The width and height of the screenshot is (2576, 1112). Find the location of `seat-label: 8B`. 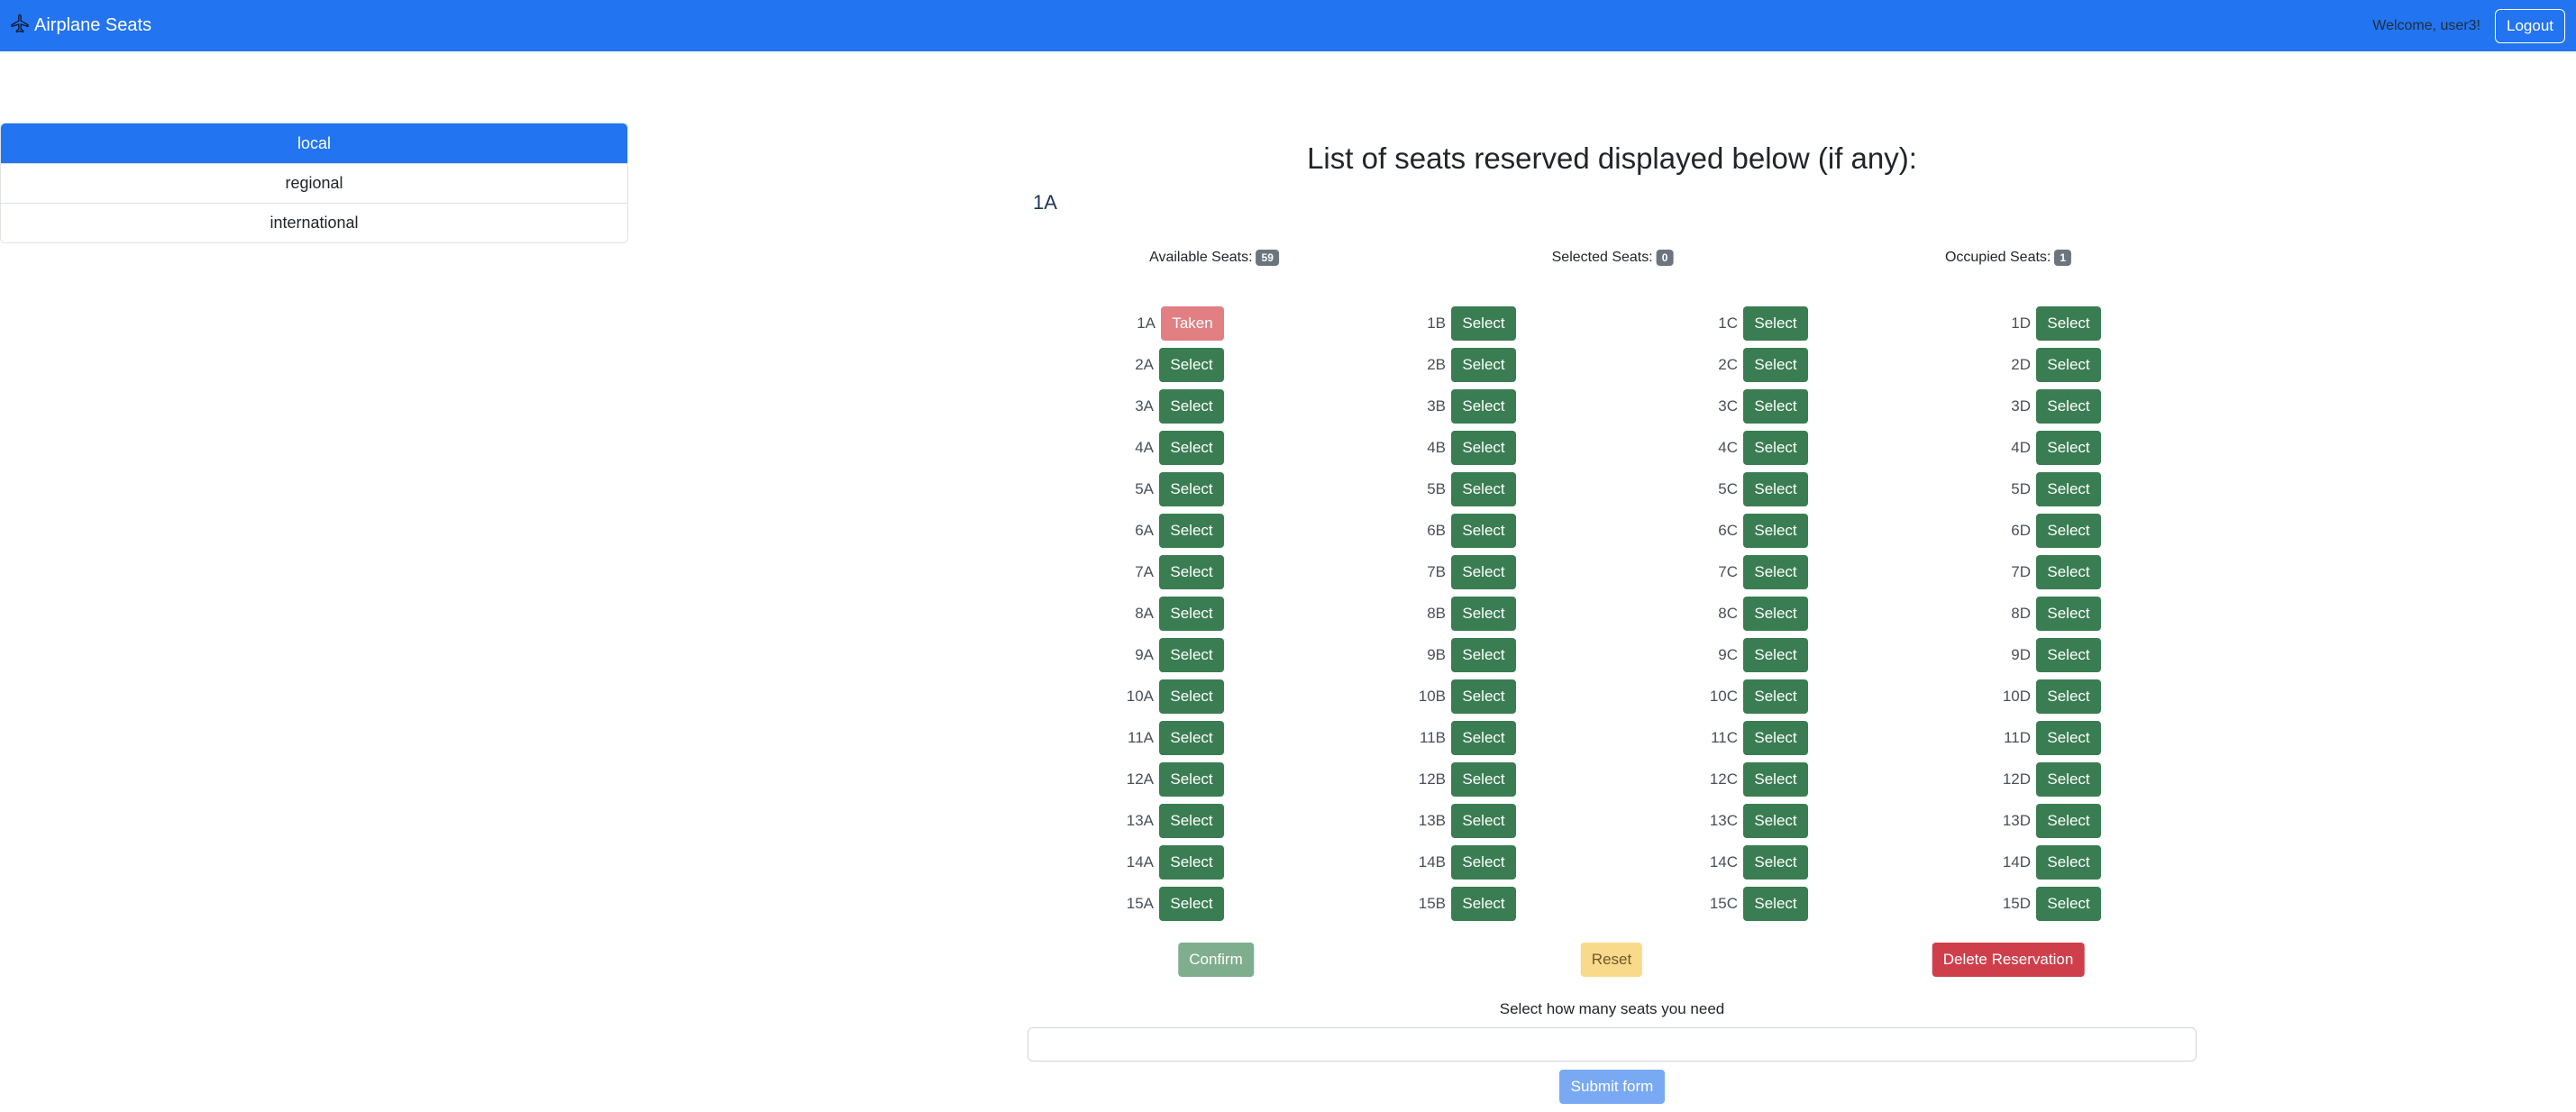

seat-label: 8B is located at coordinates (1436, 613).